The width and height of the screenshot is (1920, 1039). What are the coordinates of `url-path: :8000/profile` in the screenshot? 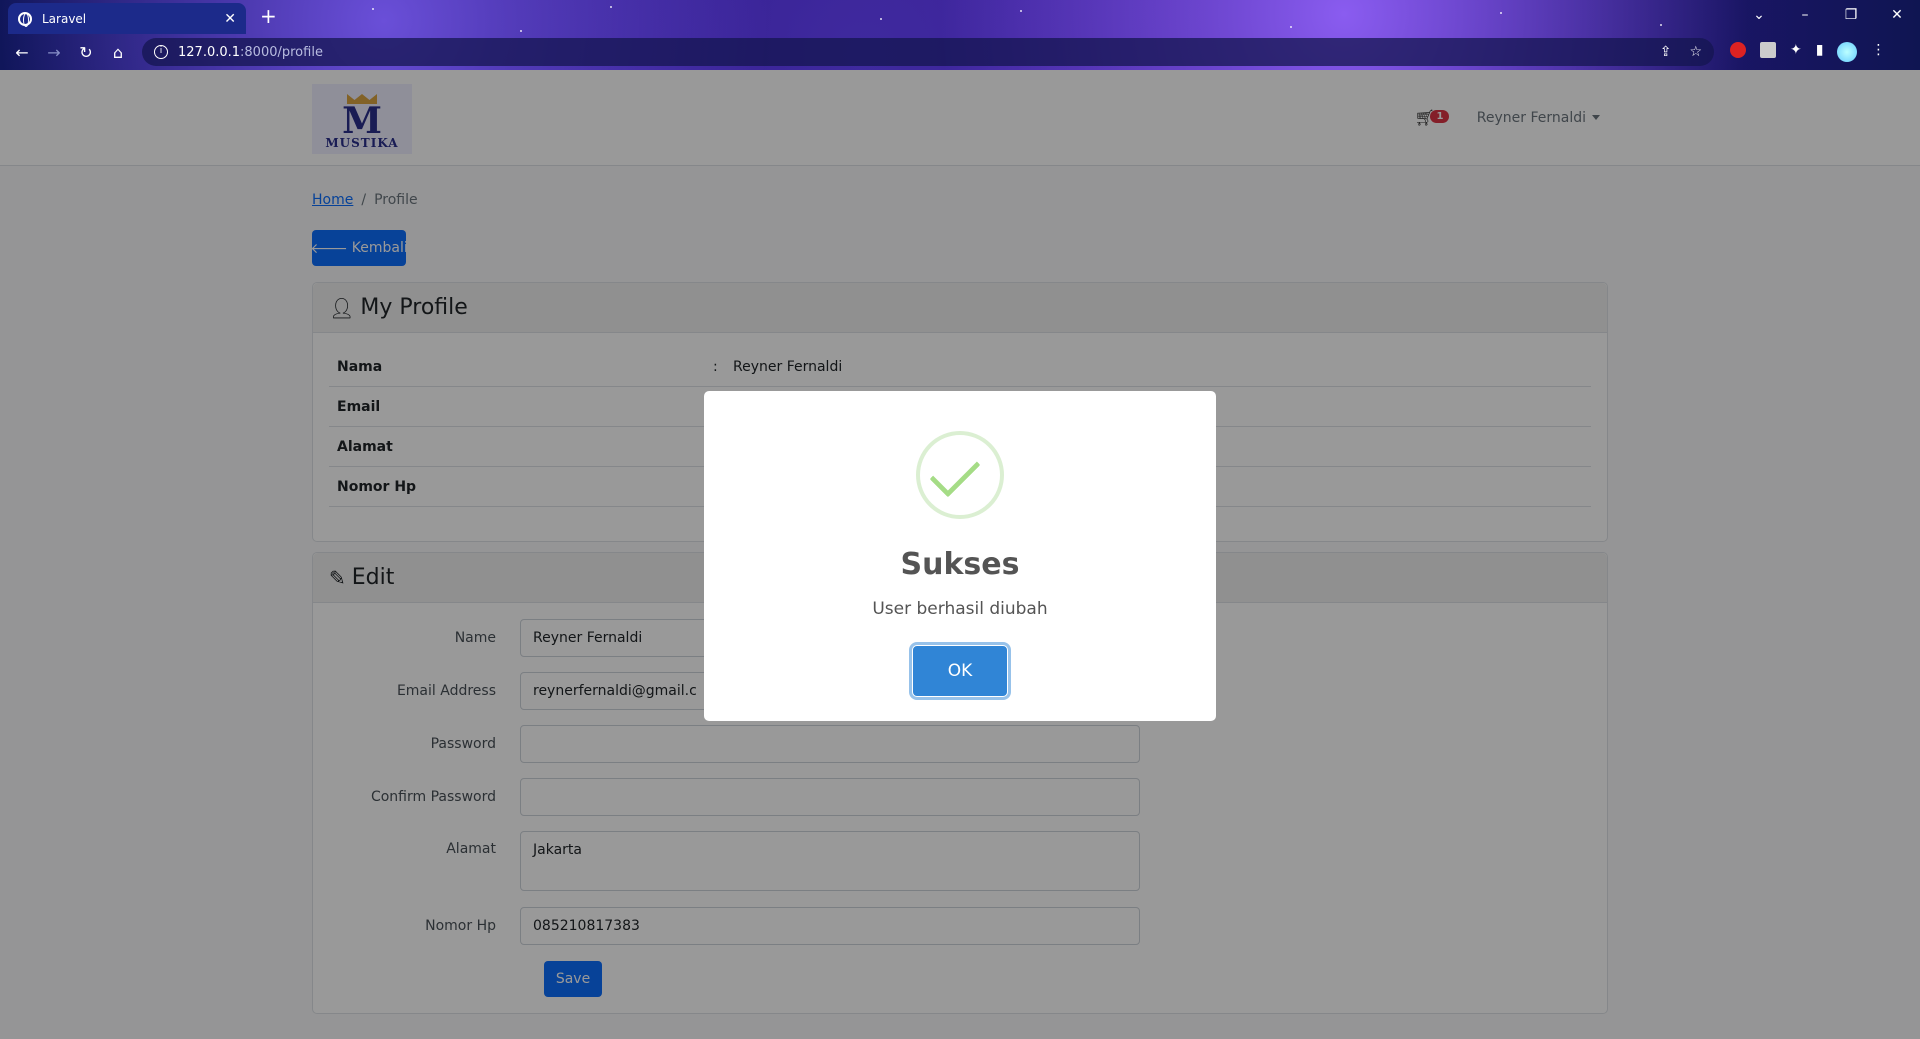 It's located at (281, 52).